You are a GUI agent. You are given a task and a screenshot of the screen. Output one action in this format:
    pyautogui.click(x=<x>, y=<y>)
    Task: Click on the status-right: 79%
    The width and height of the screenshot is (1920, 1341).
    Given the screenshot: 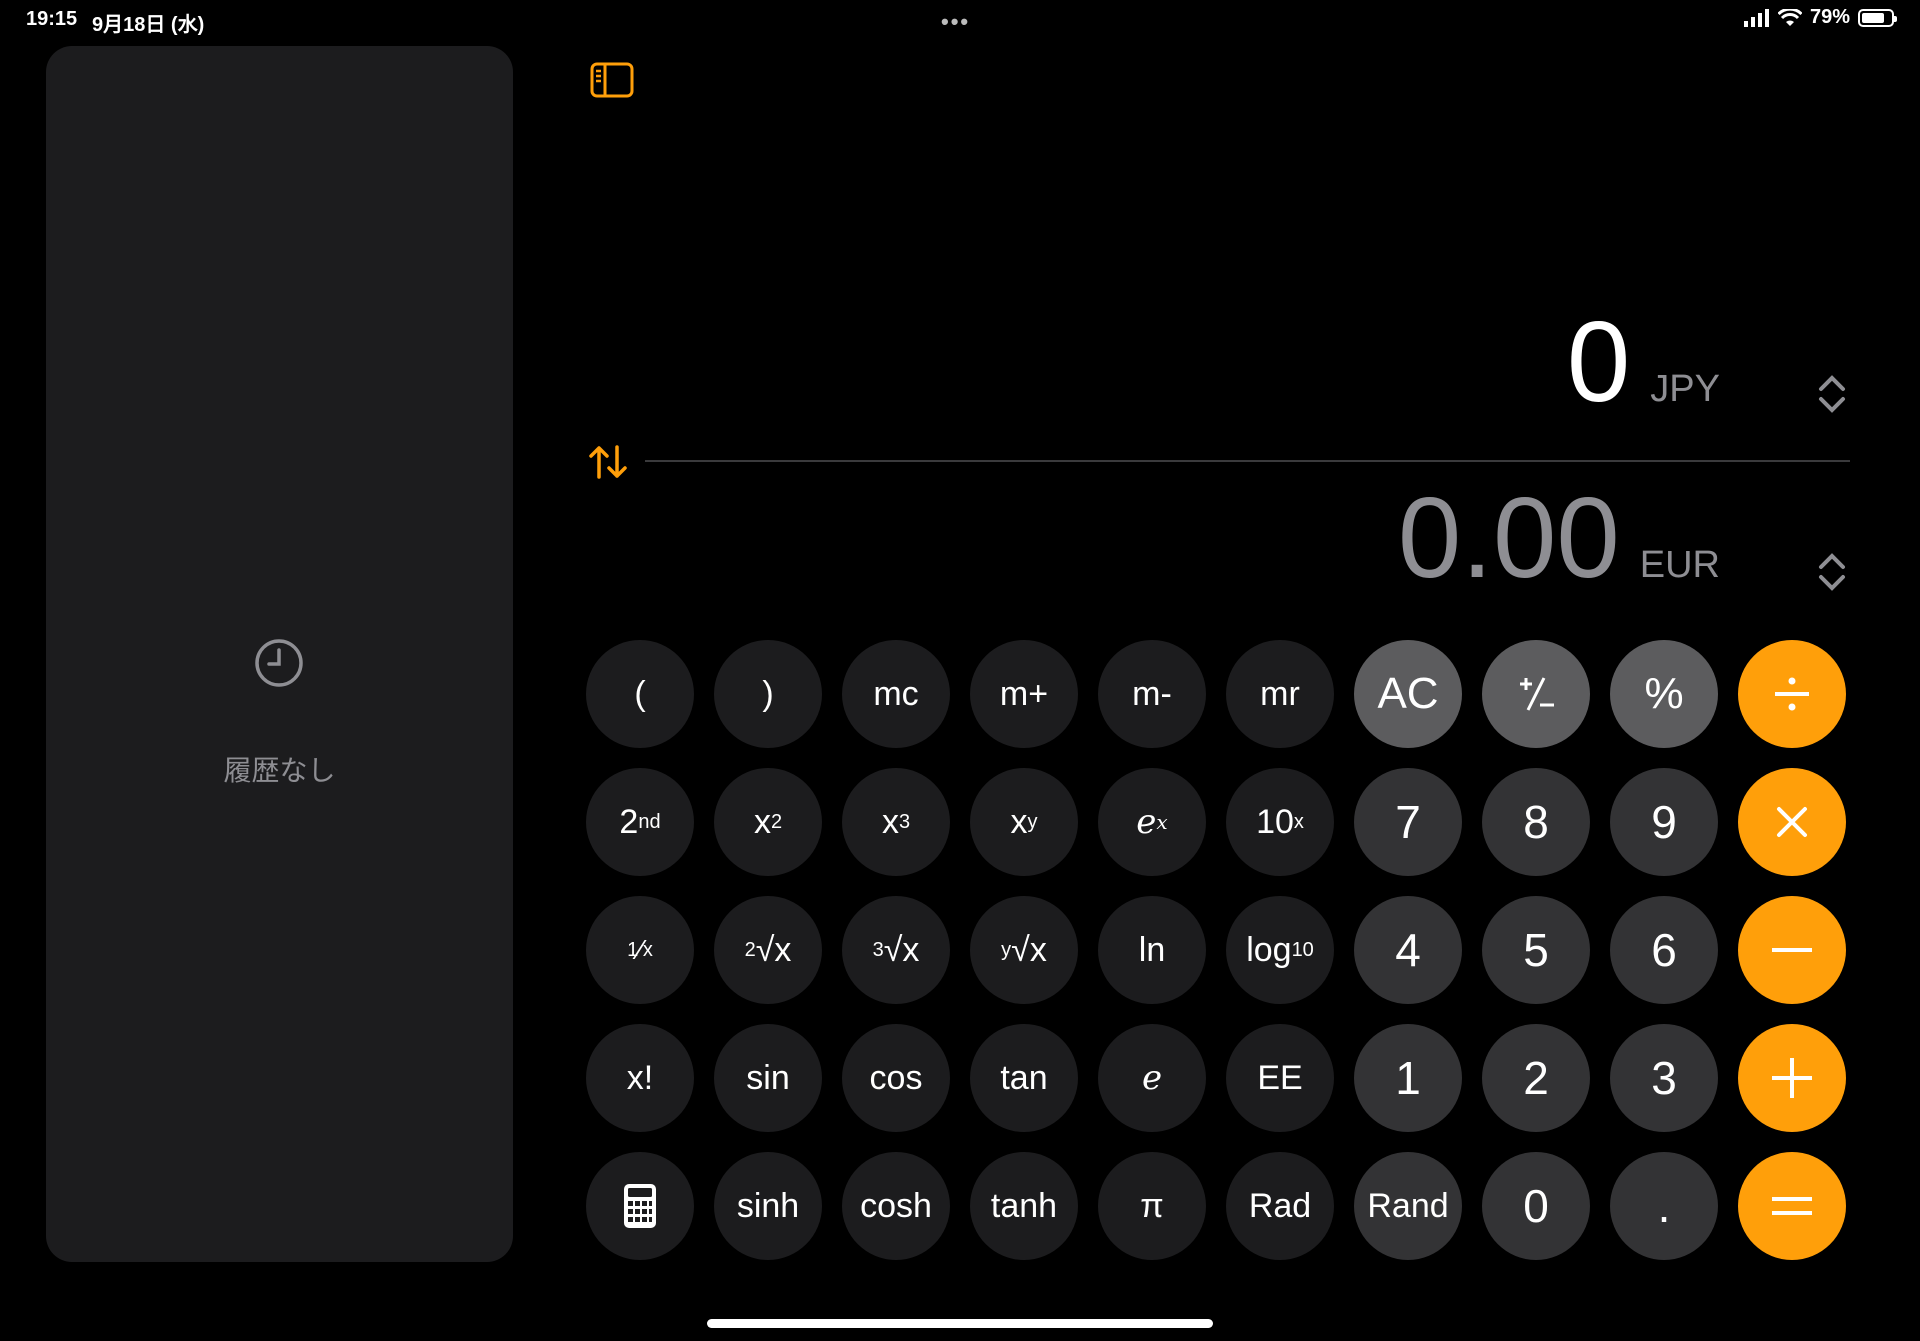 What is the action you would take?
    pyautogui.click(x=1820, y=17)
    